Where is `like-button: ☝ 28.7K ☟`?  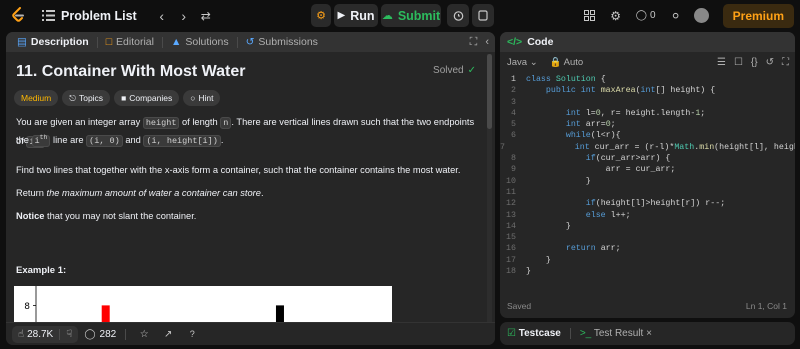 like-button: ☝ 28.7K ☟ is located at coordinates (45, 334).